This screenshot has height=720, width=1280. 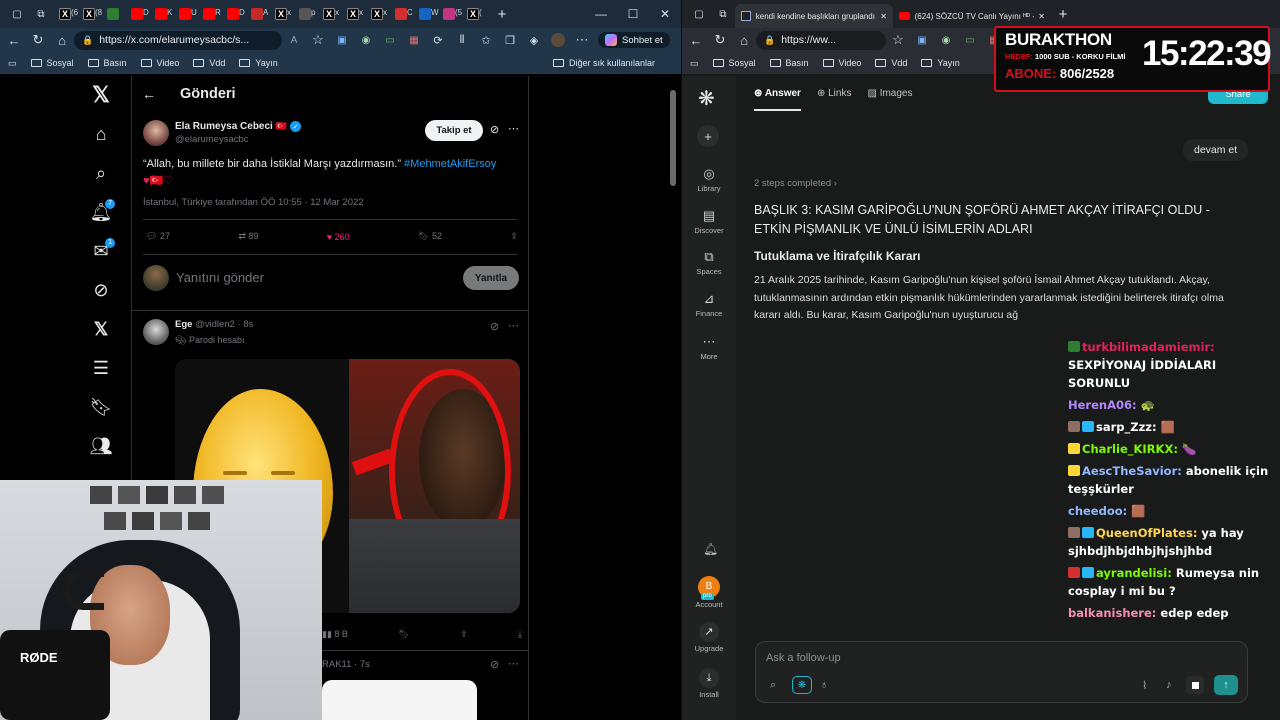 What do you see at coordinates (156, 133) in the screenshot?
I see `author-avatar` at bounding box center [156, 133].